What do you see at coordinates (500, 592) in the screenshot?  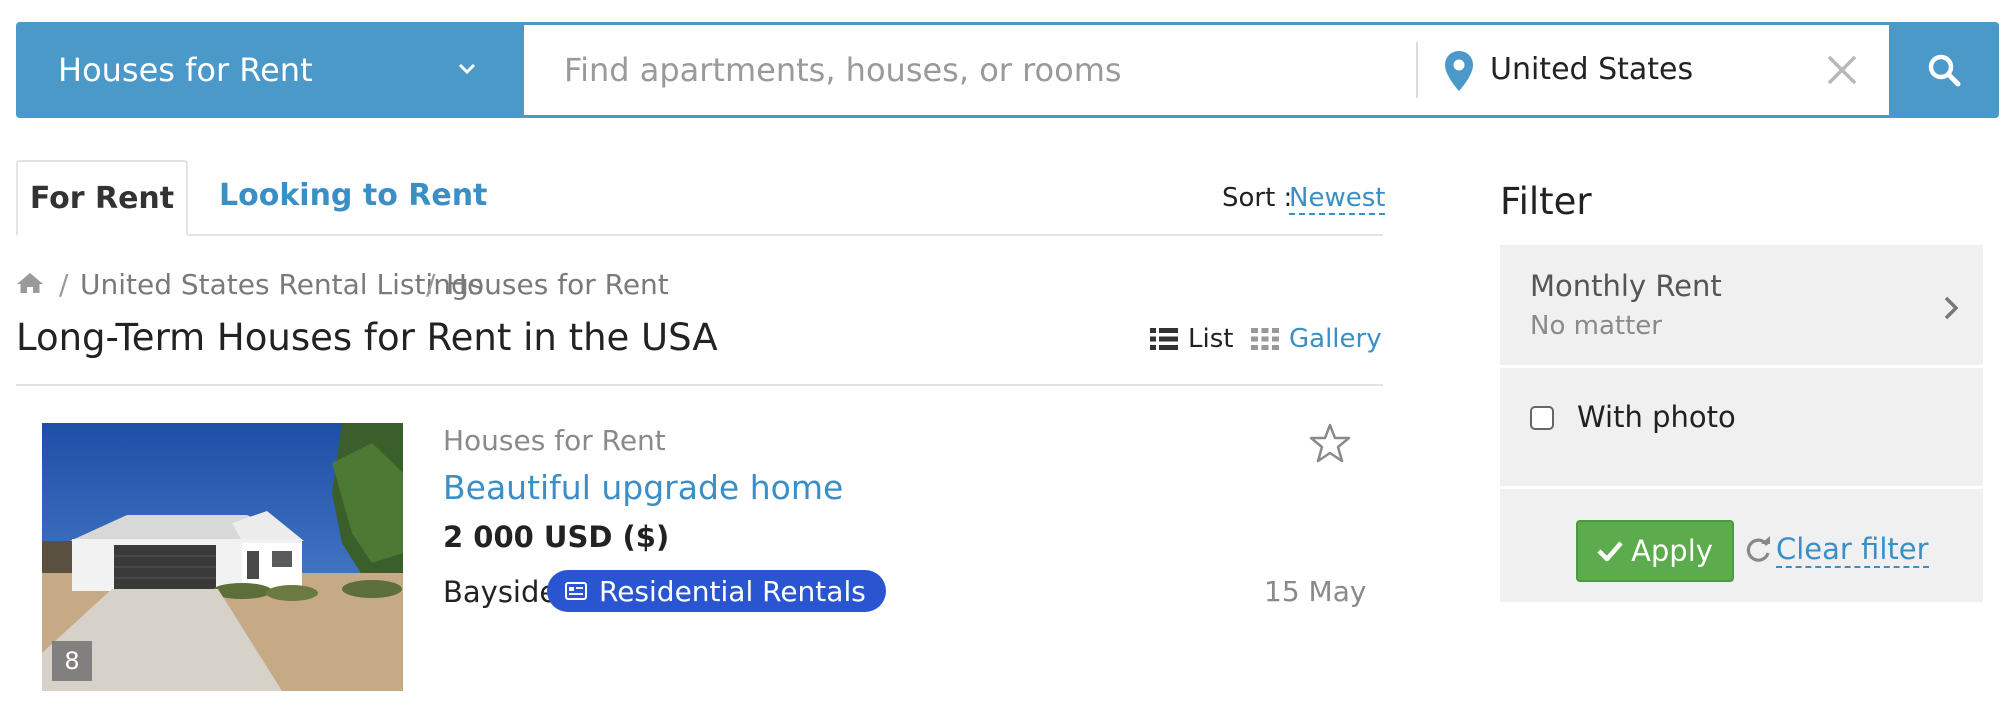 I see `listing-location: Bayside` at bounding box center [500, 592].